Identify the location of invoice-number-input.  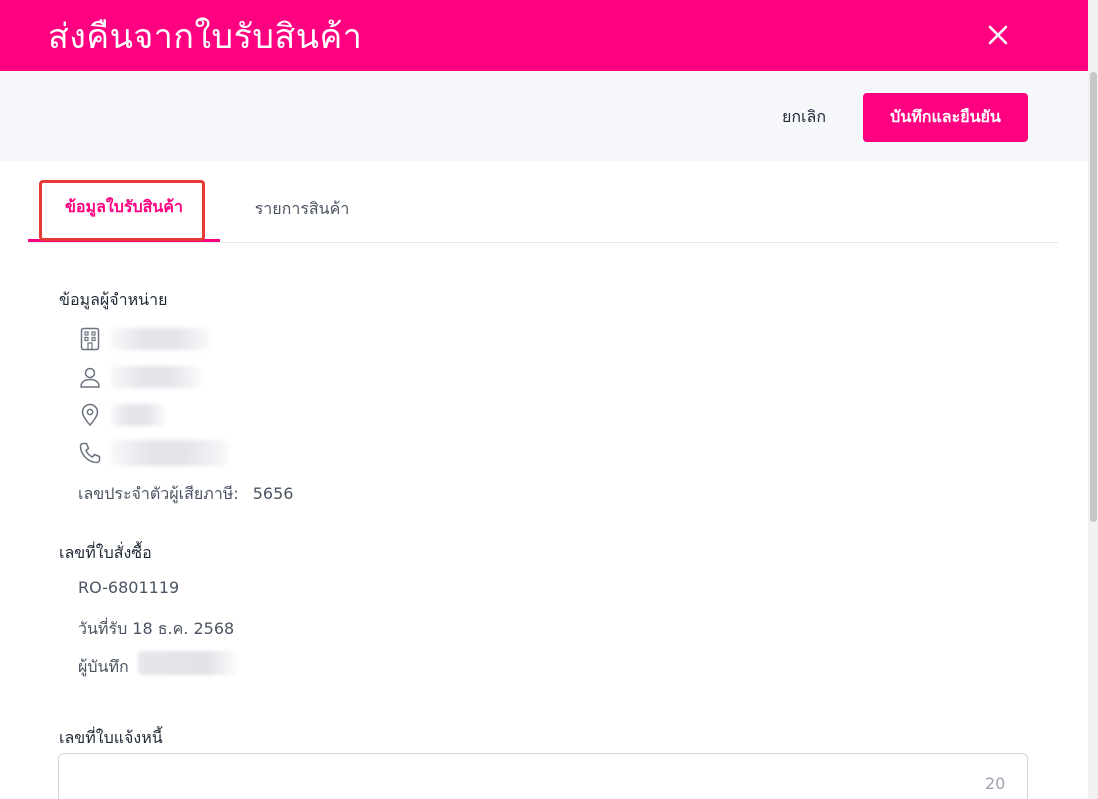
(543, 776).